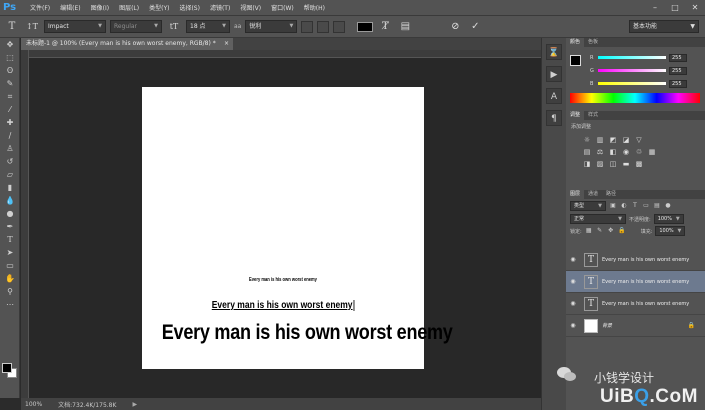 This screenshot has width=705, height=410. What do you see at coordinates (554, 118) in the screenshot?
I see `paragraph-panel-icon: ¶` at bounding box center [554, 118].